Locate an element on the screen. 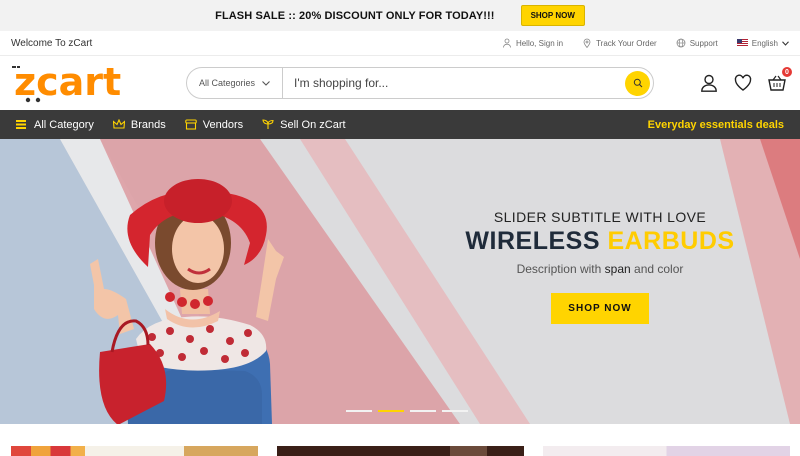 This screenshot has width=800, height=456. store-icon is located at coordinates (191, 124).